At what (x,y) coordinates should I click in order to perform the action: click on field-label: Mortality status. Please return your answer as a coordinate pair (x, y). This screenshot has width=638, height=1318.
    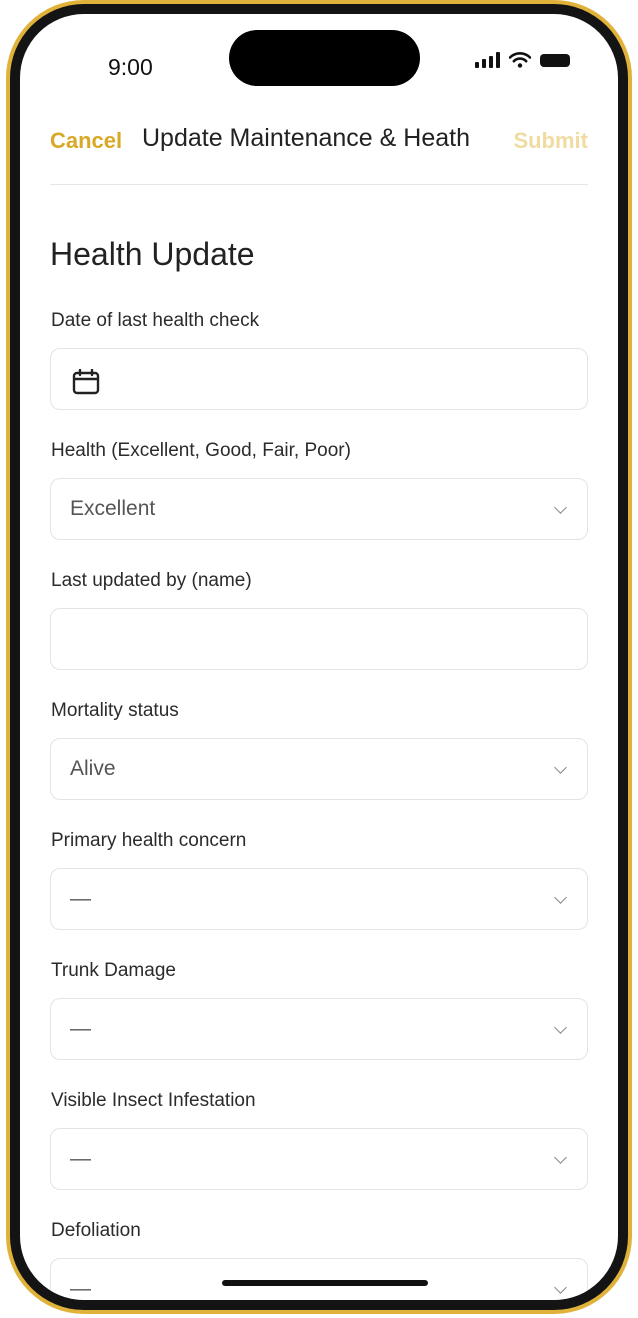
    Looking at the image, I should click on (115, 710).